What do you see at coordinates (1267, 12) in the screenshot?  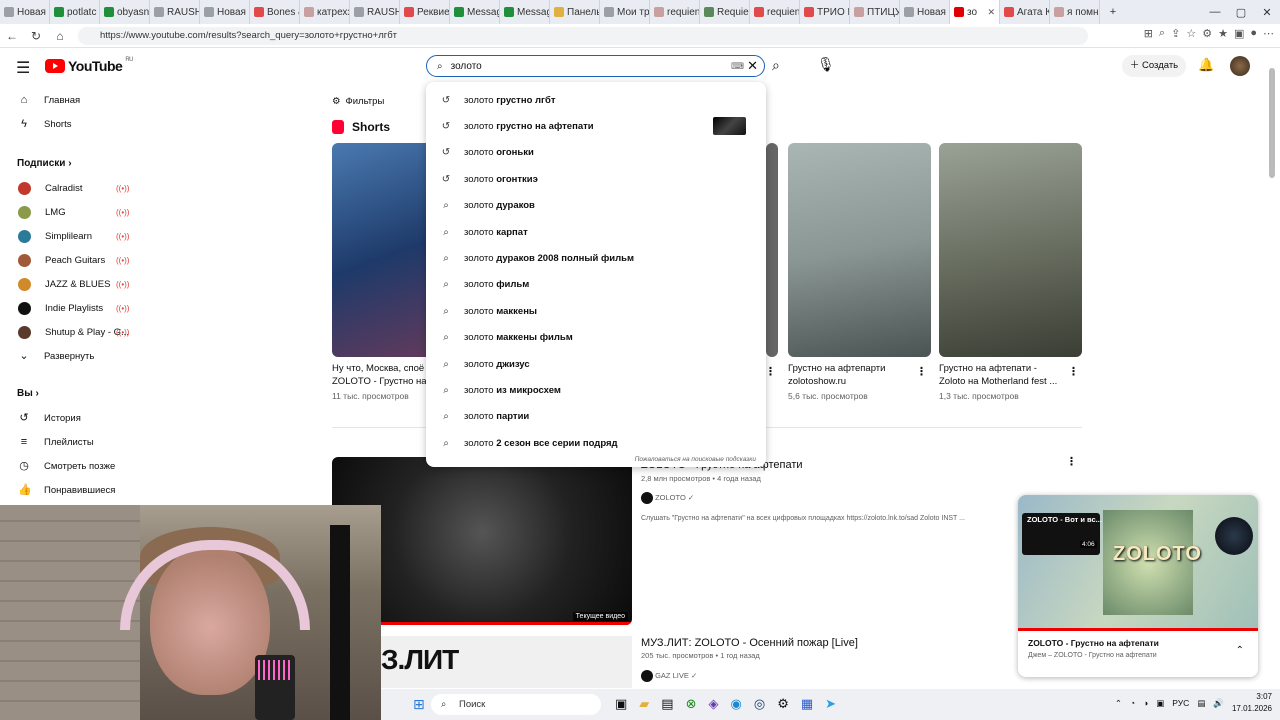 I see `close-window-icon: ✕` at bounding box center [1267, 12].